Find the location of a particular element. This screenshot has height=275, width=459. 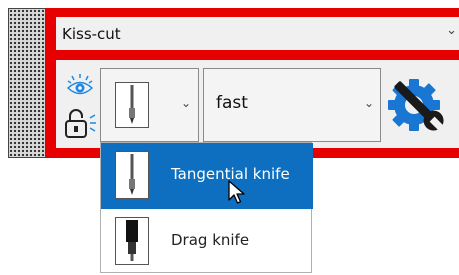

lock-icon is located at coordinates (80, 124).